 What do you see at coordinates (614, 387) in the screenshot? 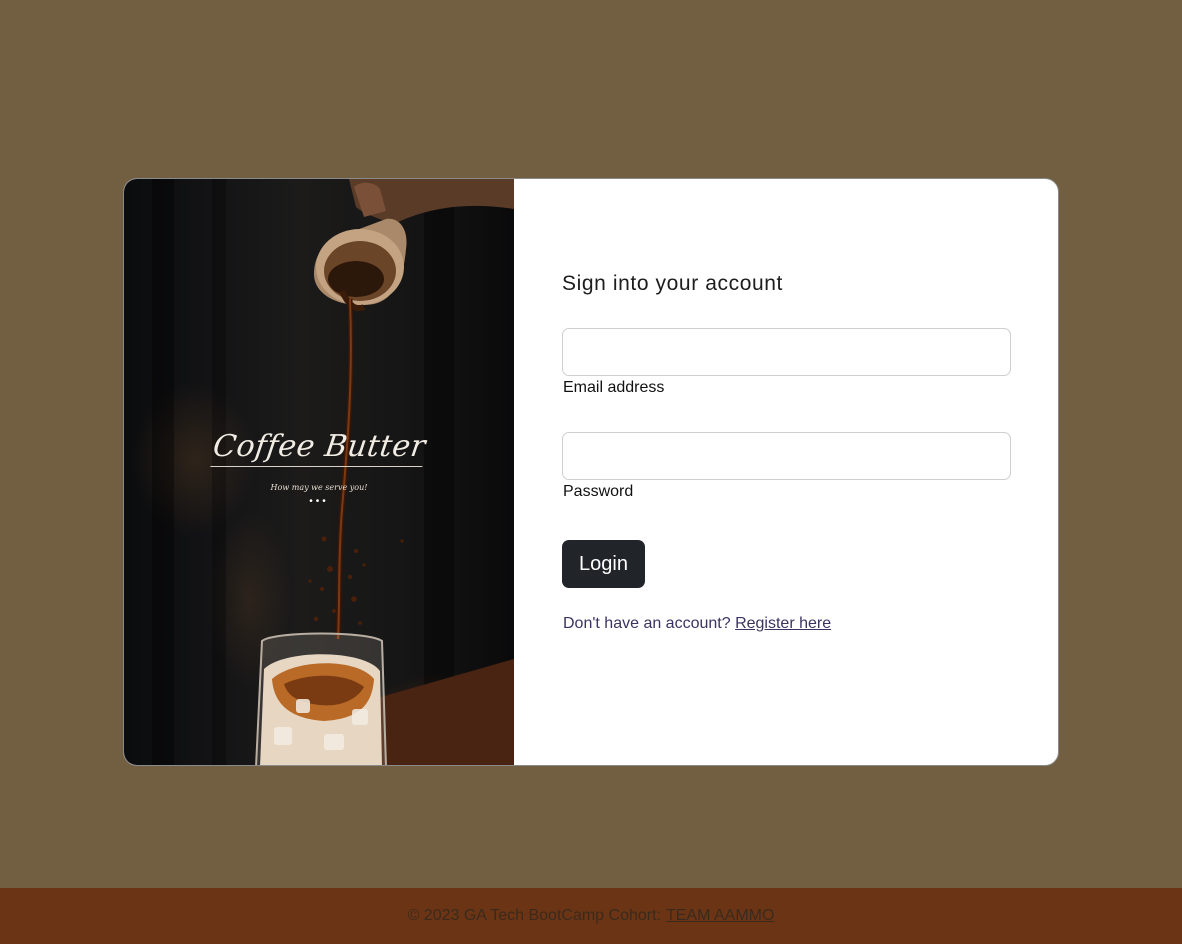
I see `email-label: Email address` at bounding box center [614, 387].